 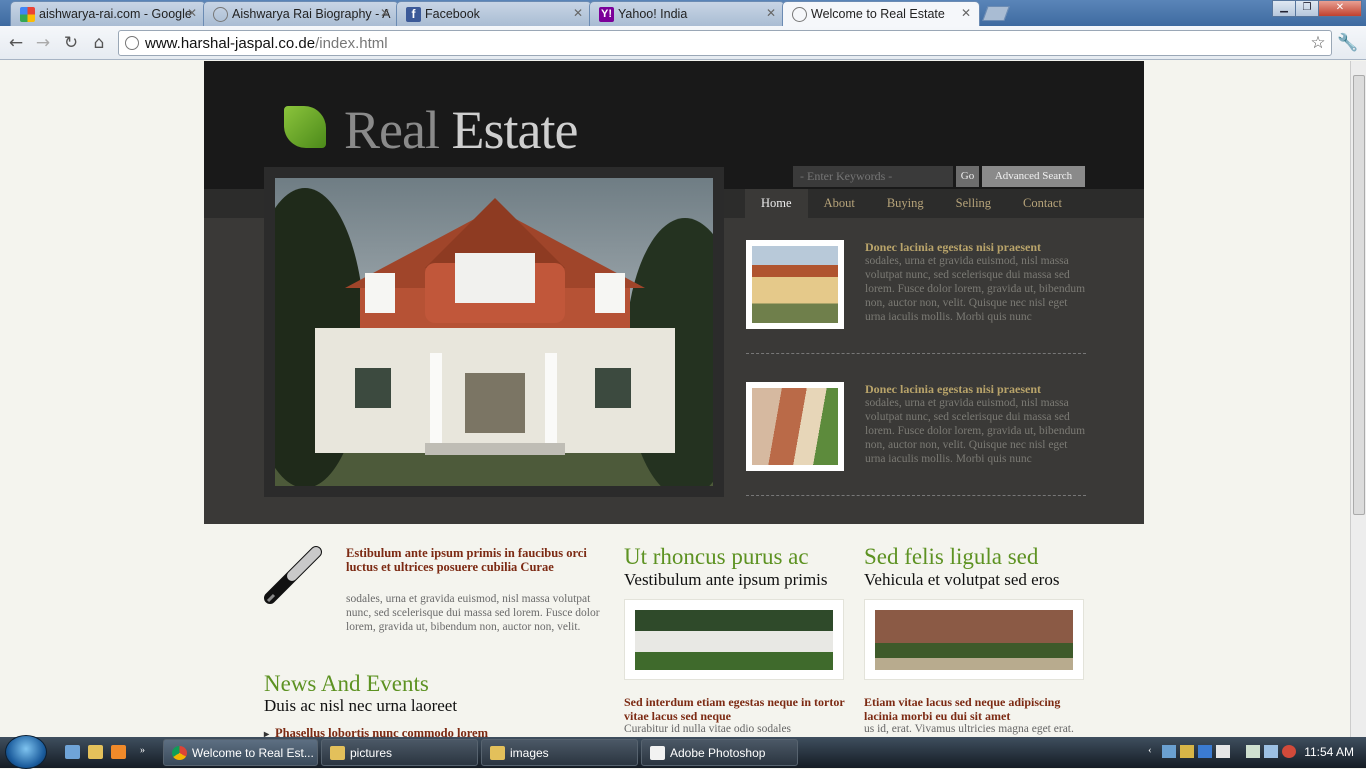 What do you see at coordinates (1150, 750) in the screenshot?
I see `tray-expand-icon: ‹` at bounding box center [1150, 750].